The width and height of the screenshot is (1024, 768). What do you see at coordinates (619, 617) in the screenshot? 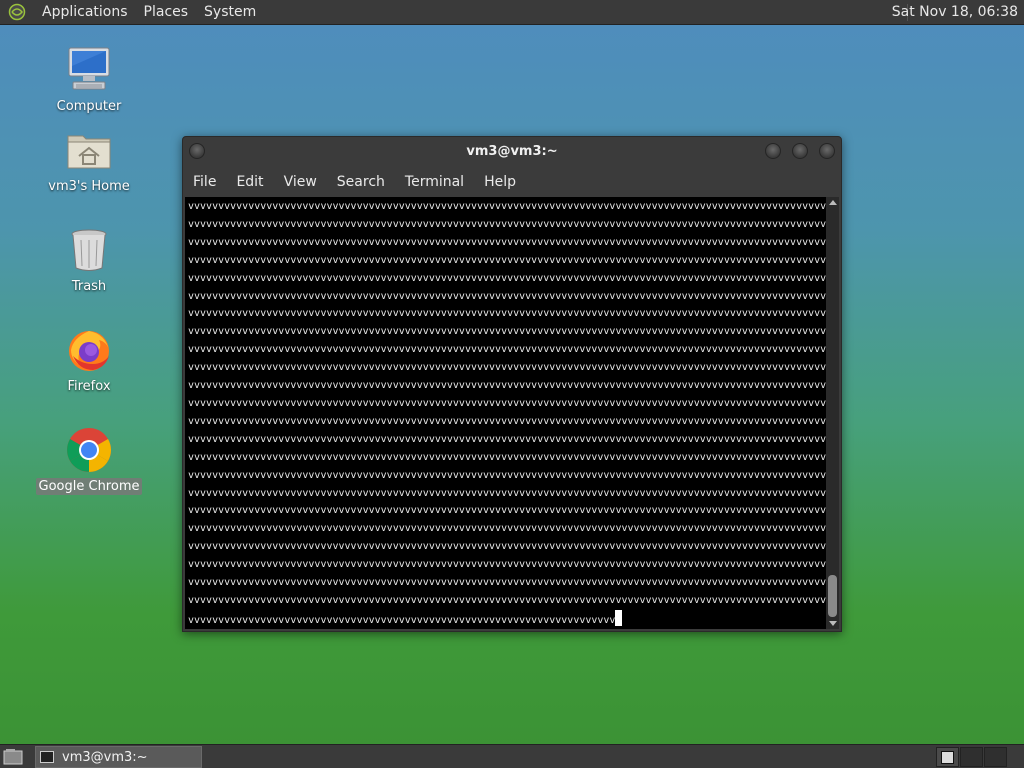
I see `terminal-cursor` at bounding box center [619, 617].